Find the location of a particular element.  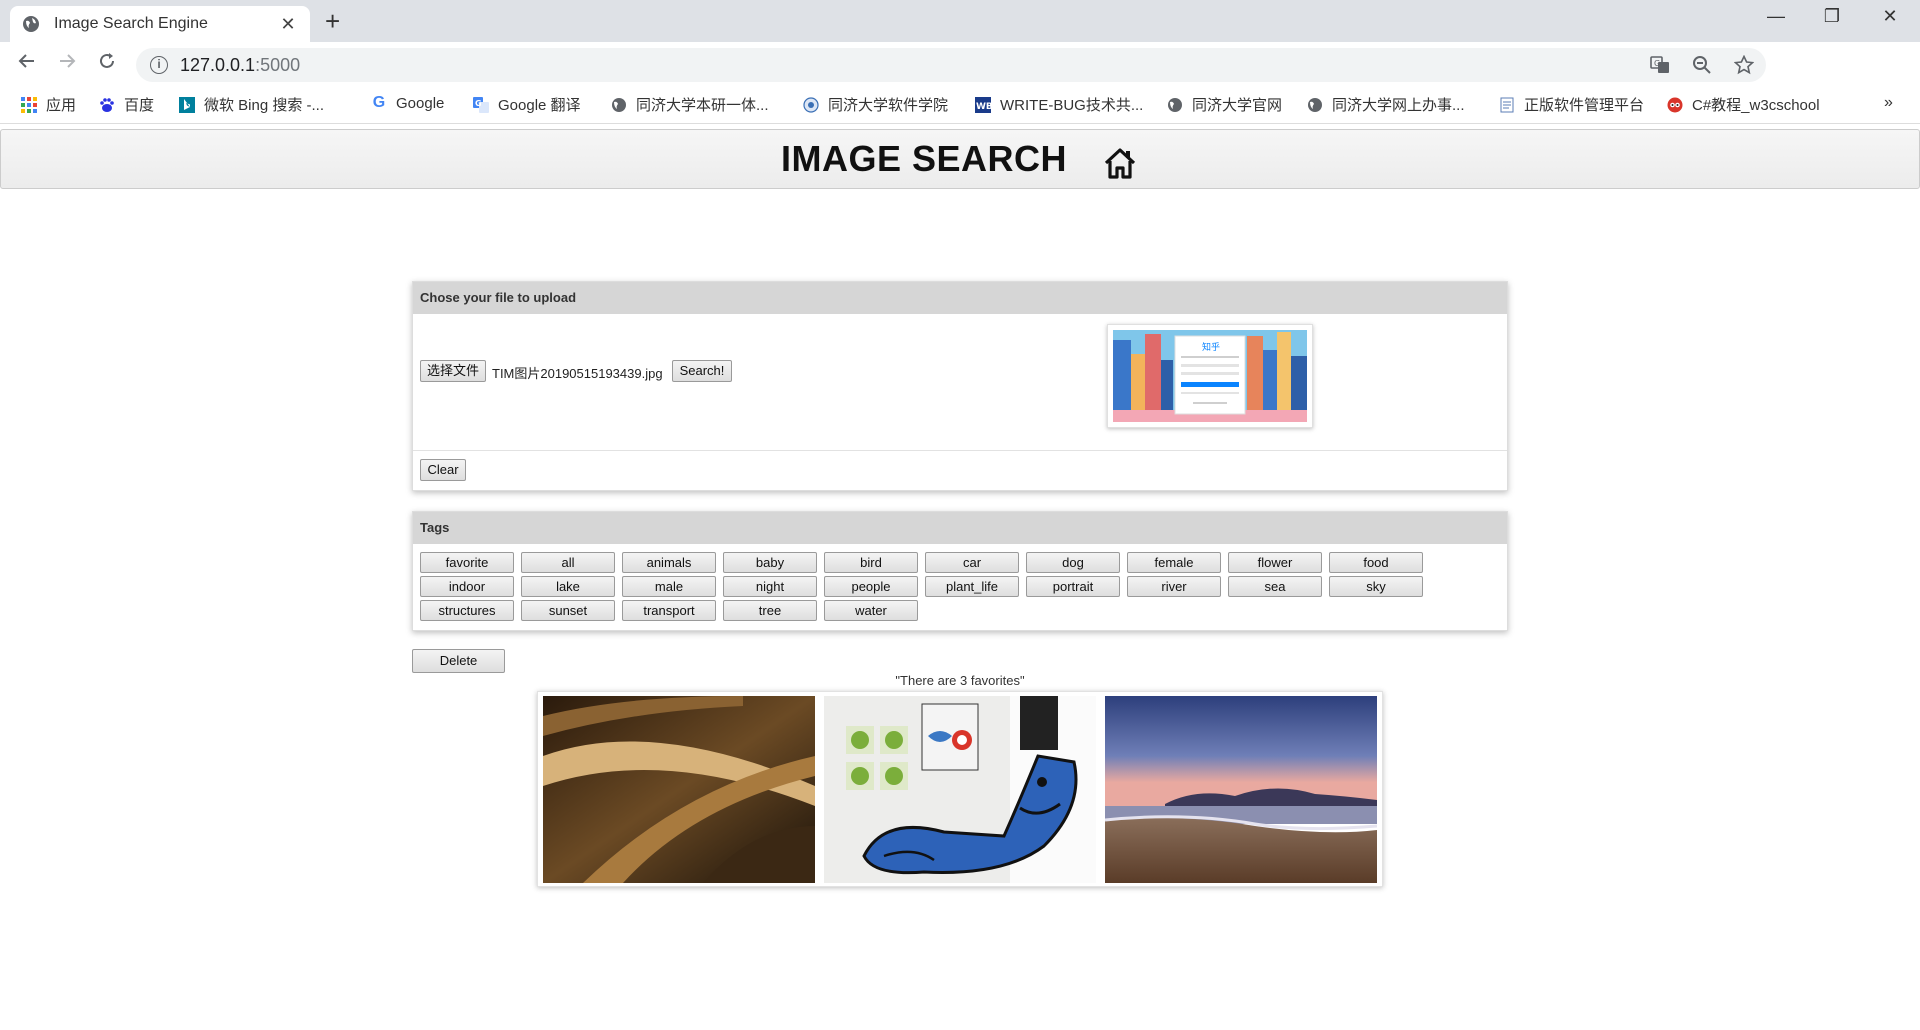

beach-sunset-photo is located at coordinates (1241, 789).